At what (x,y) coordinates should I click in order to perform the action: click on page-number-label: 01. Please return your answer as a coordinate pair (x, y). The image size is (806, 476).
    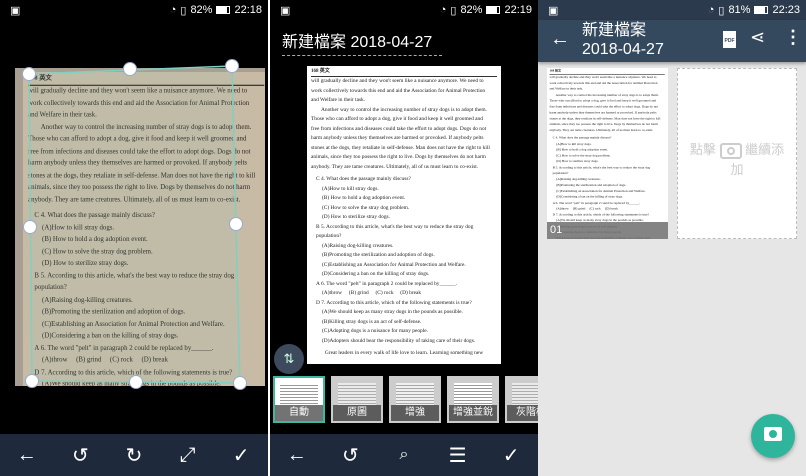
    Looking at the image, I should click on (607, 230).